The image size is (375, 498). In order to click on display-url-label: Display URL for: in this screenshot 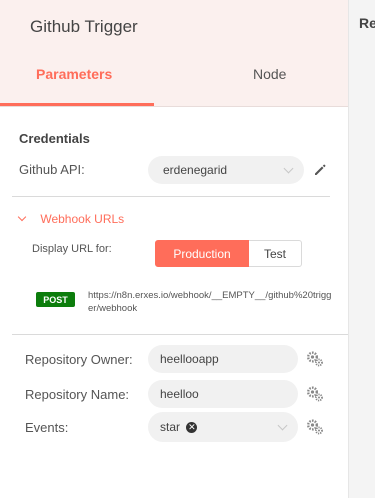, I will do `click(72, 249)`.